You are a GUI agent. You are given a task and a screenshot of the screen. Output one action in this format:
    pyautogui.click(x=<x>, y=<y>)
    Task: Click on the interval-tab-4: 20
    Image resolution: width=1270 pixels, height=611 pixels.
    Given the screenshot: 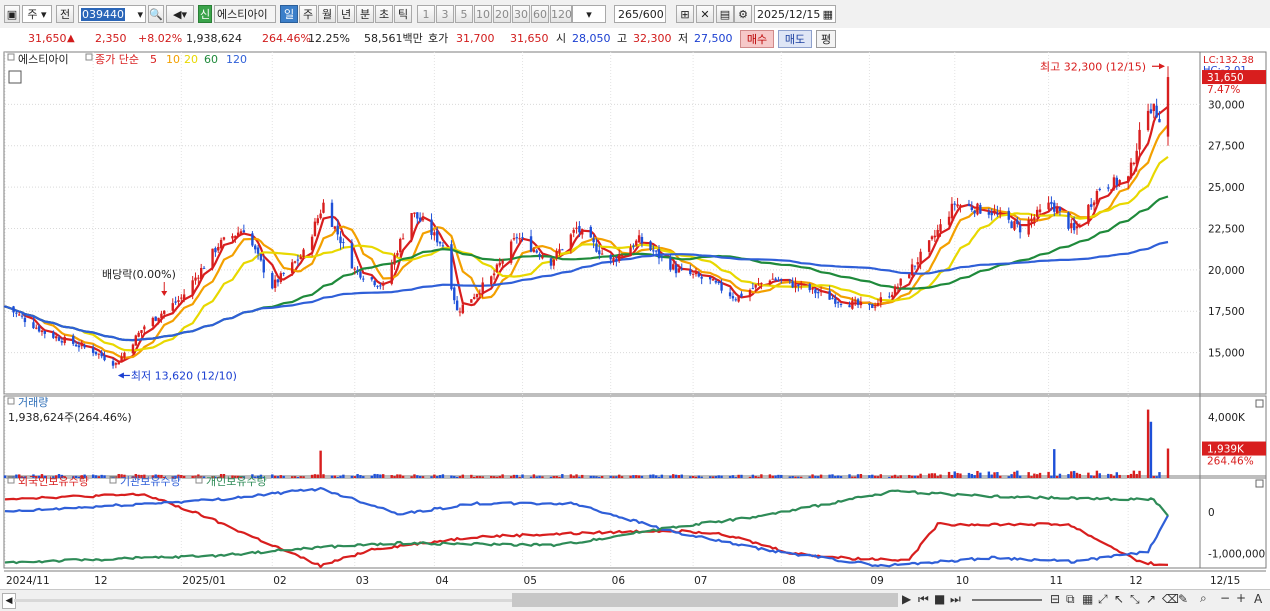 What is the action you would take?
    pyautogui.click(x=502, y=14)
    